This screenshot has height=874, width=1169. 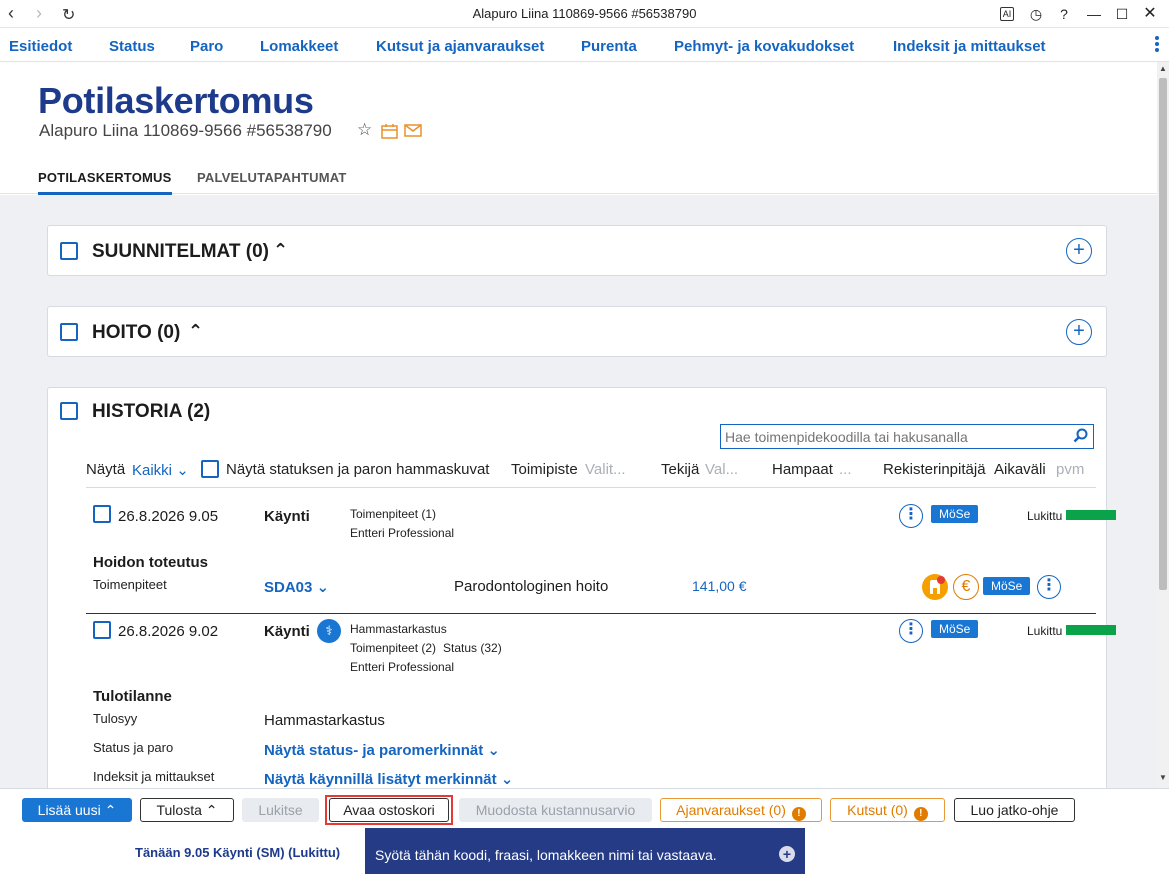 I want to click on entry-1-checkbox, so click(x=102, y=514).